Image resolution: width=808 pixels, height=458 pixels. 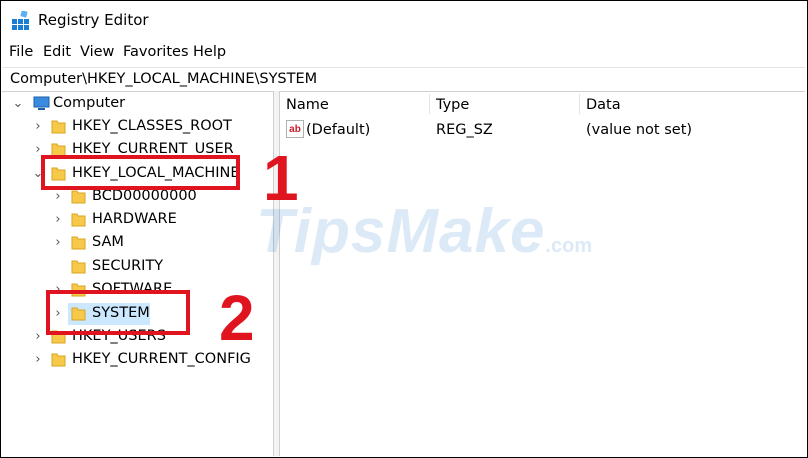 What do you see at coordinates (603, 105) in the screenshot?
I see `column-header-data: Data` at bounding box center [603, 105].